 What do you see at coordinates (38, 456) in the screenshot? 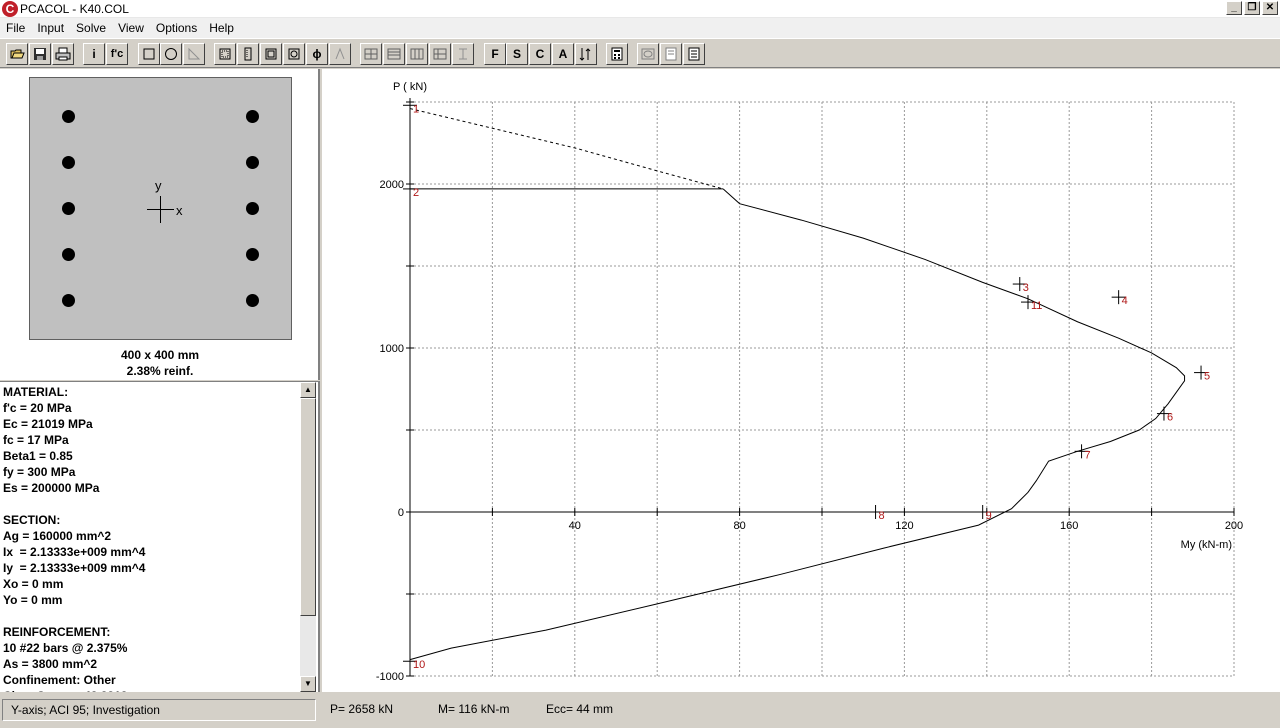
I see `property-line: Beta1 = 0.85` at bounding box center [38, 456].